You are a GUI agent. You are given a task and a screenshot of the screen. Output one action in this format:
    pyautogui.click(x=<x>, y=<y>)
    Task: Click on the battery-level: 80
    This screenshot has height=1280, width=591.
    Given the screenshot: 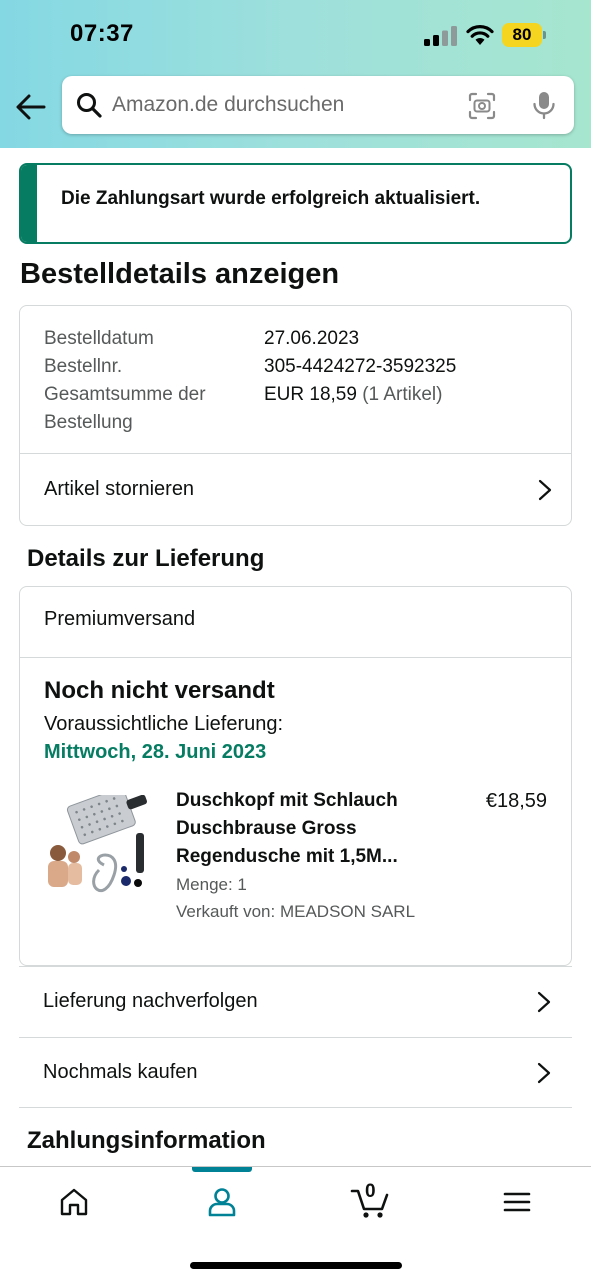 What is the action you would take?
    pyautogui.click(x=522, y=35)
    